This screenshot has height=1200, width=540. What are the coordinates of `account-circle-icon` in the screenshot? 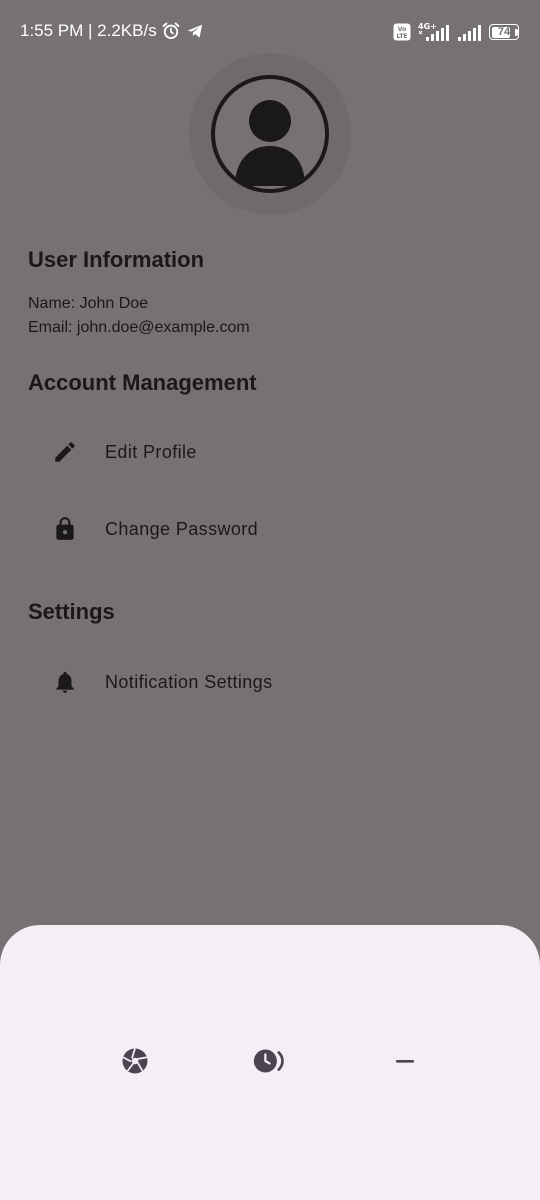 It's located at (270, 134).